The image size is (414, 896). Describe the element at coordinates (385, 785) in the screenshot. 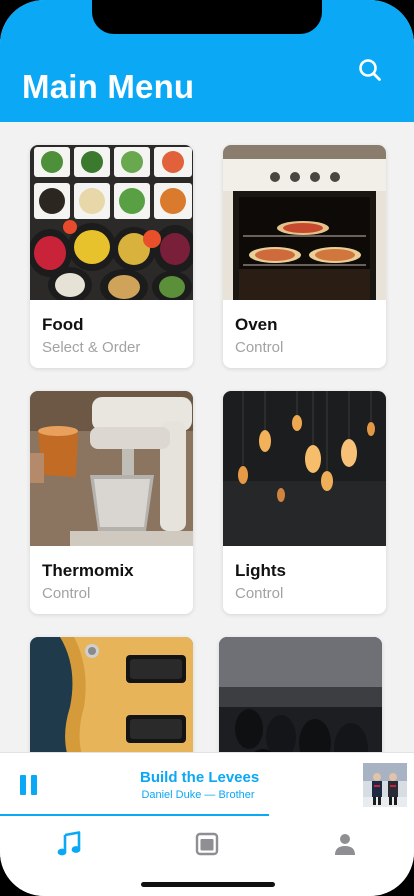

I see `album-cover` at that location.